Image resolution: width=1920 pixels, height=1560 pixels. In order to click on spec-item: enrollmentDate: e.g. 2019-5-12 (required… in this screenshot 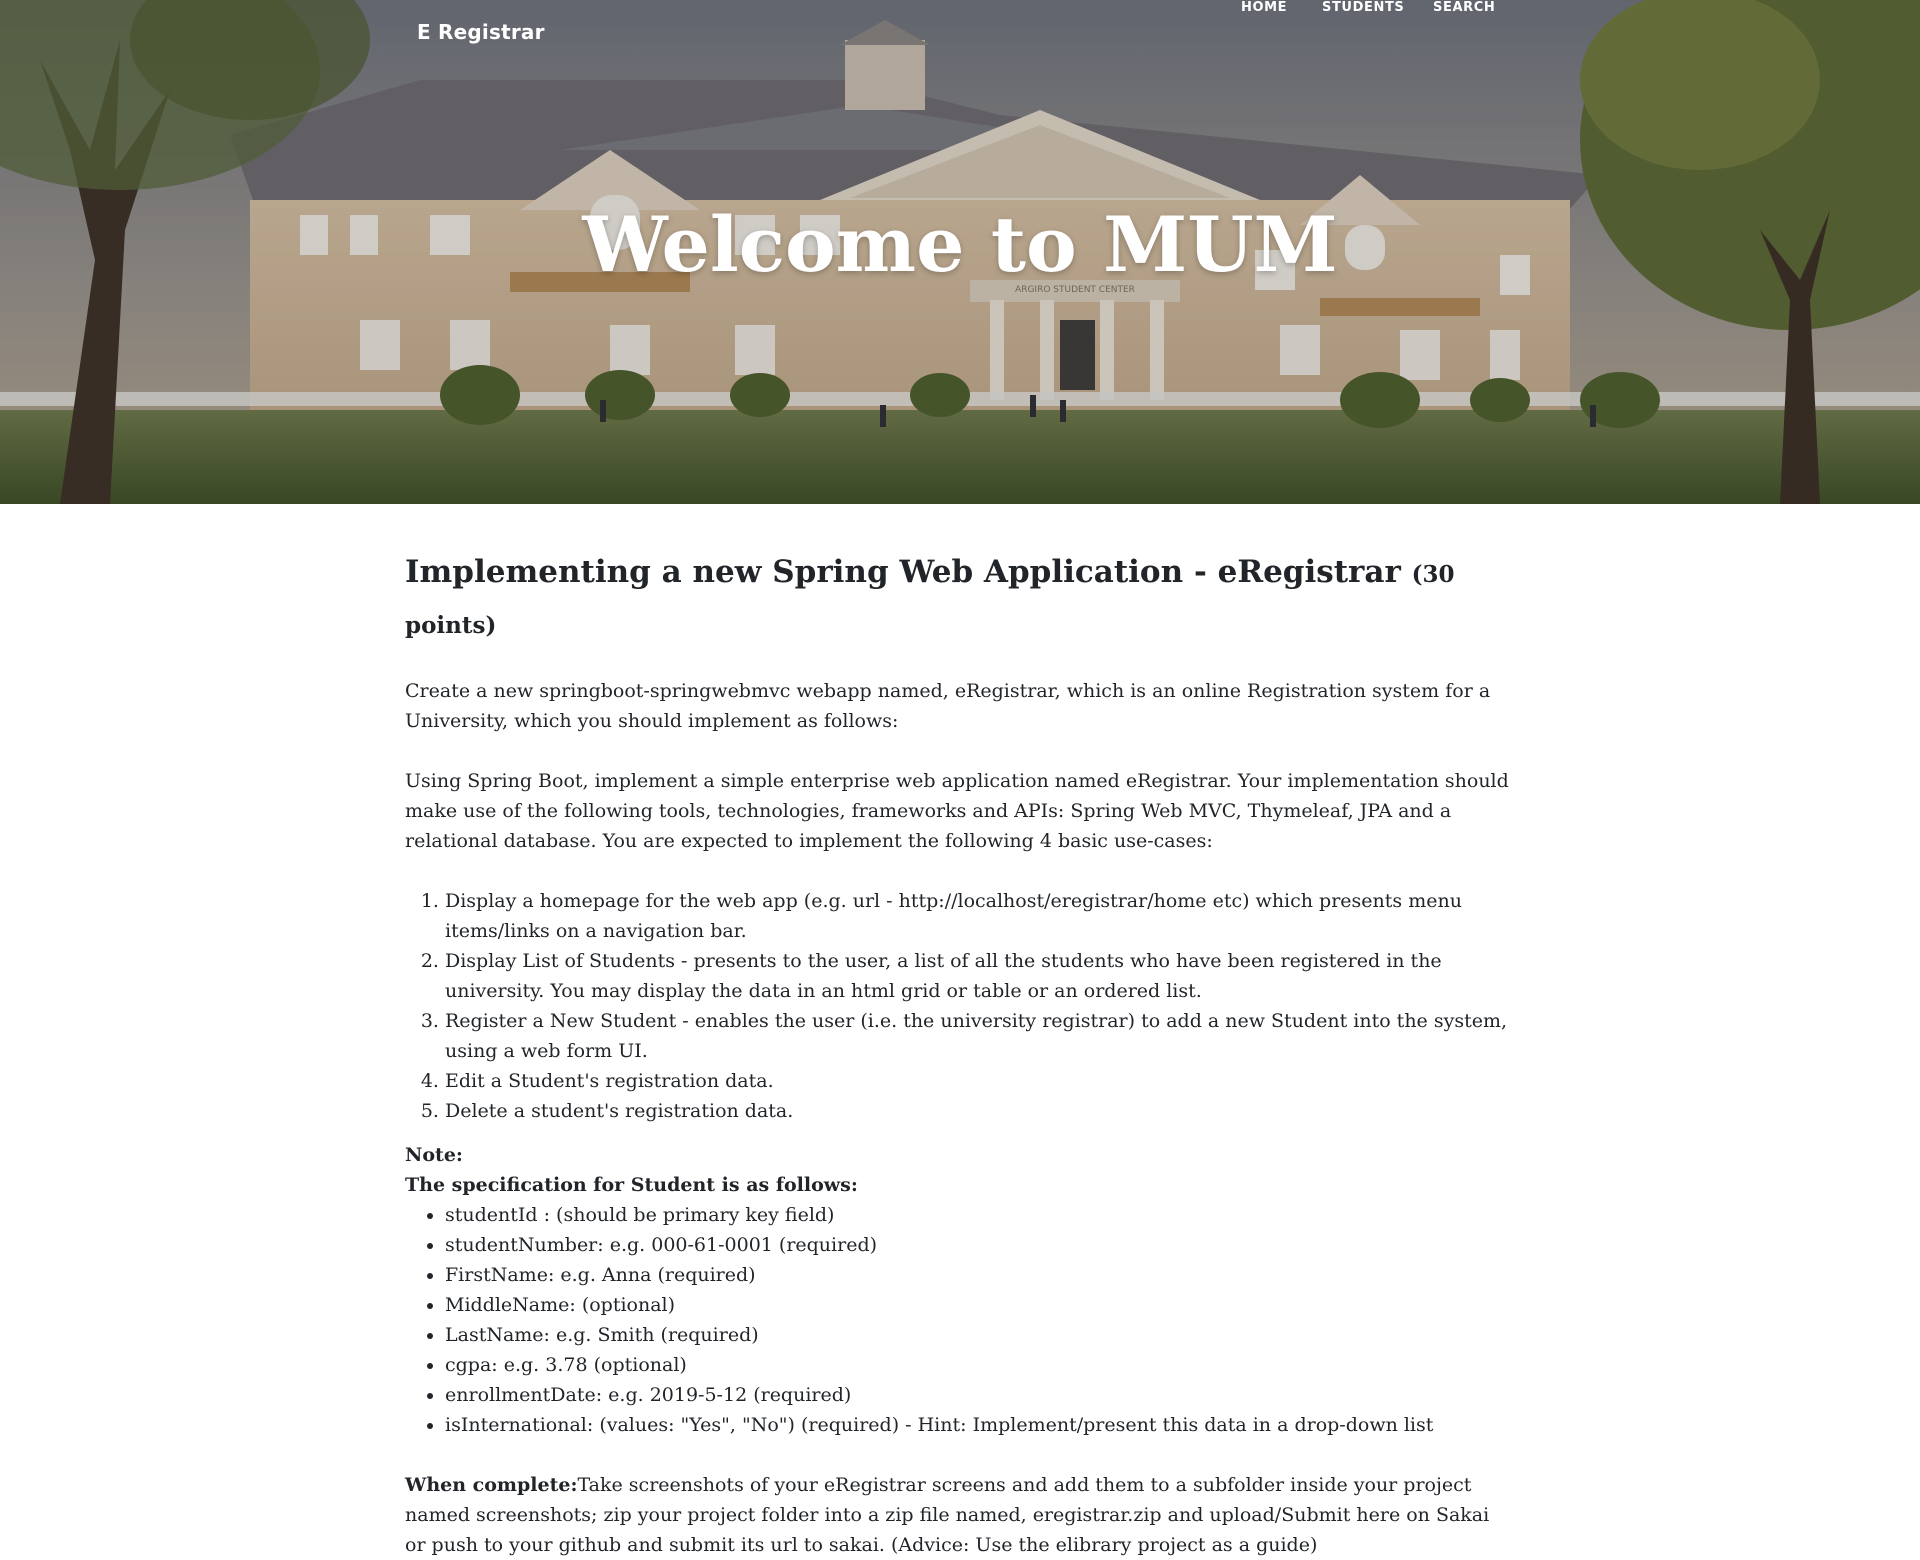, I will do `click(980, 1395)`.